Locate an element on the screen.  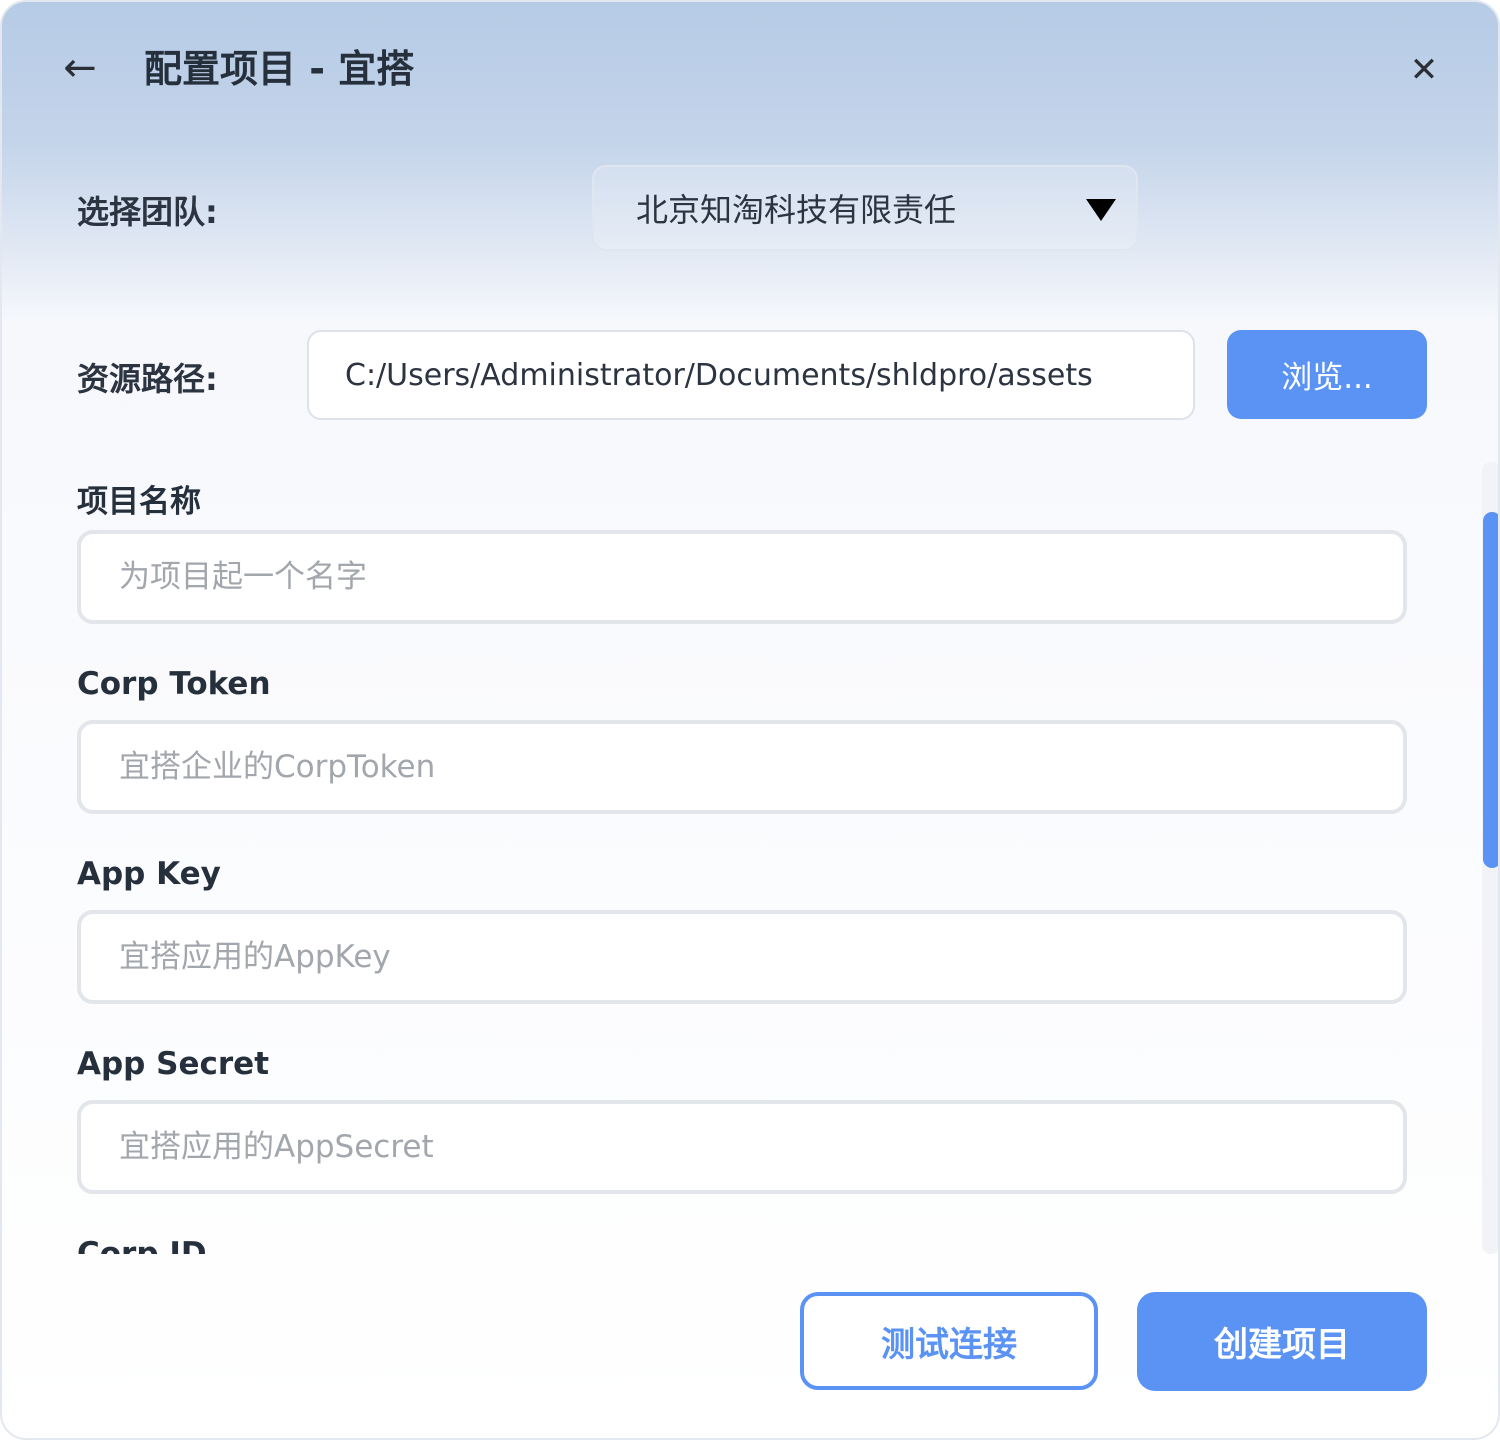
app-key-label: App Key is located at coordinates (149, 874).